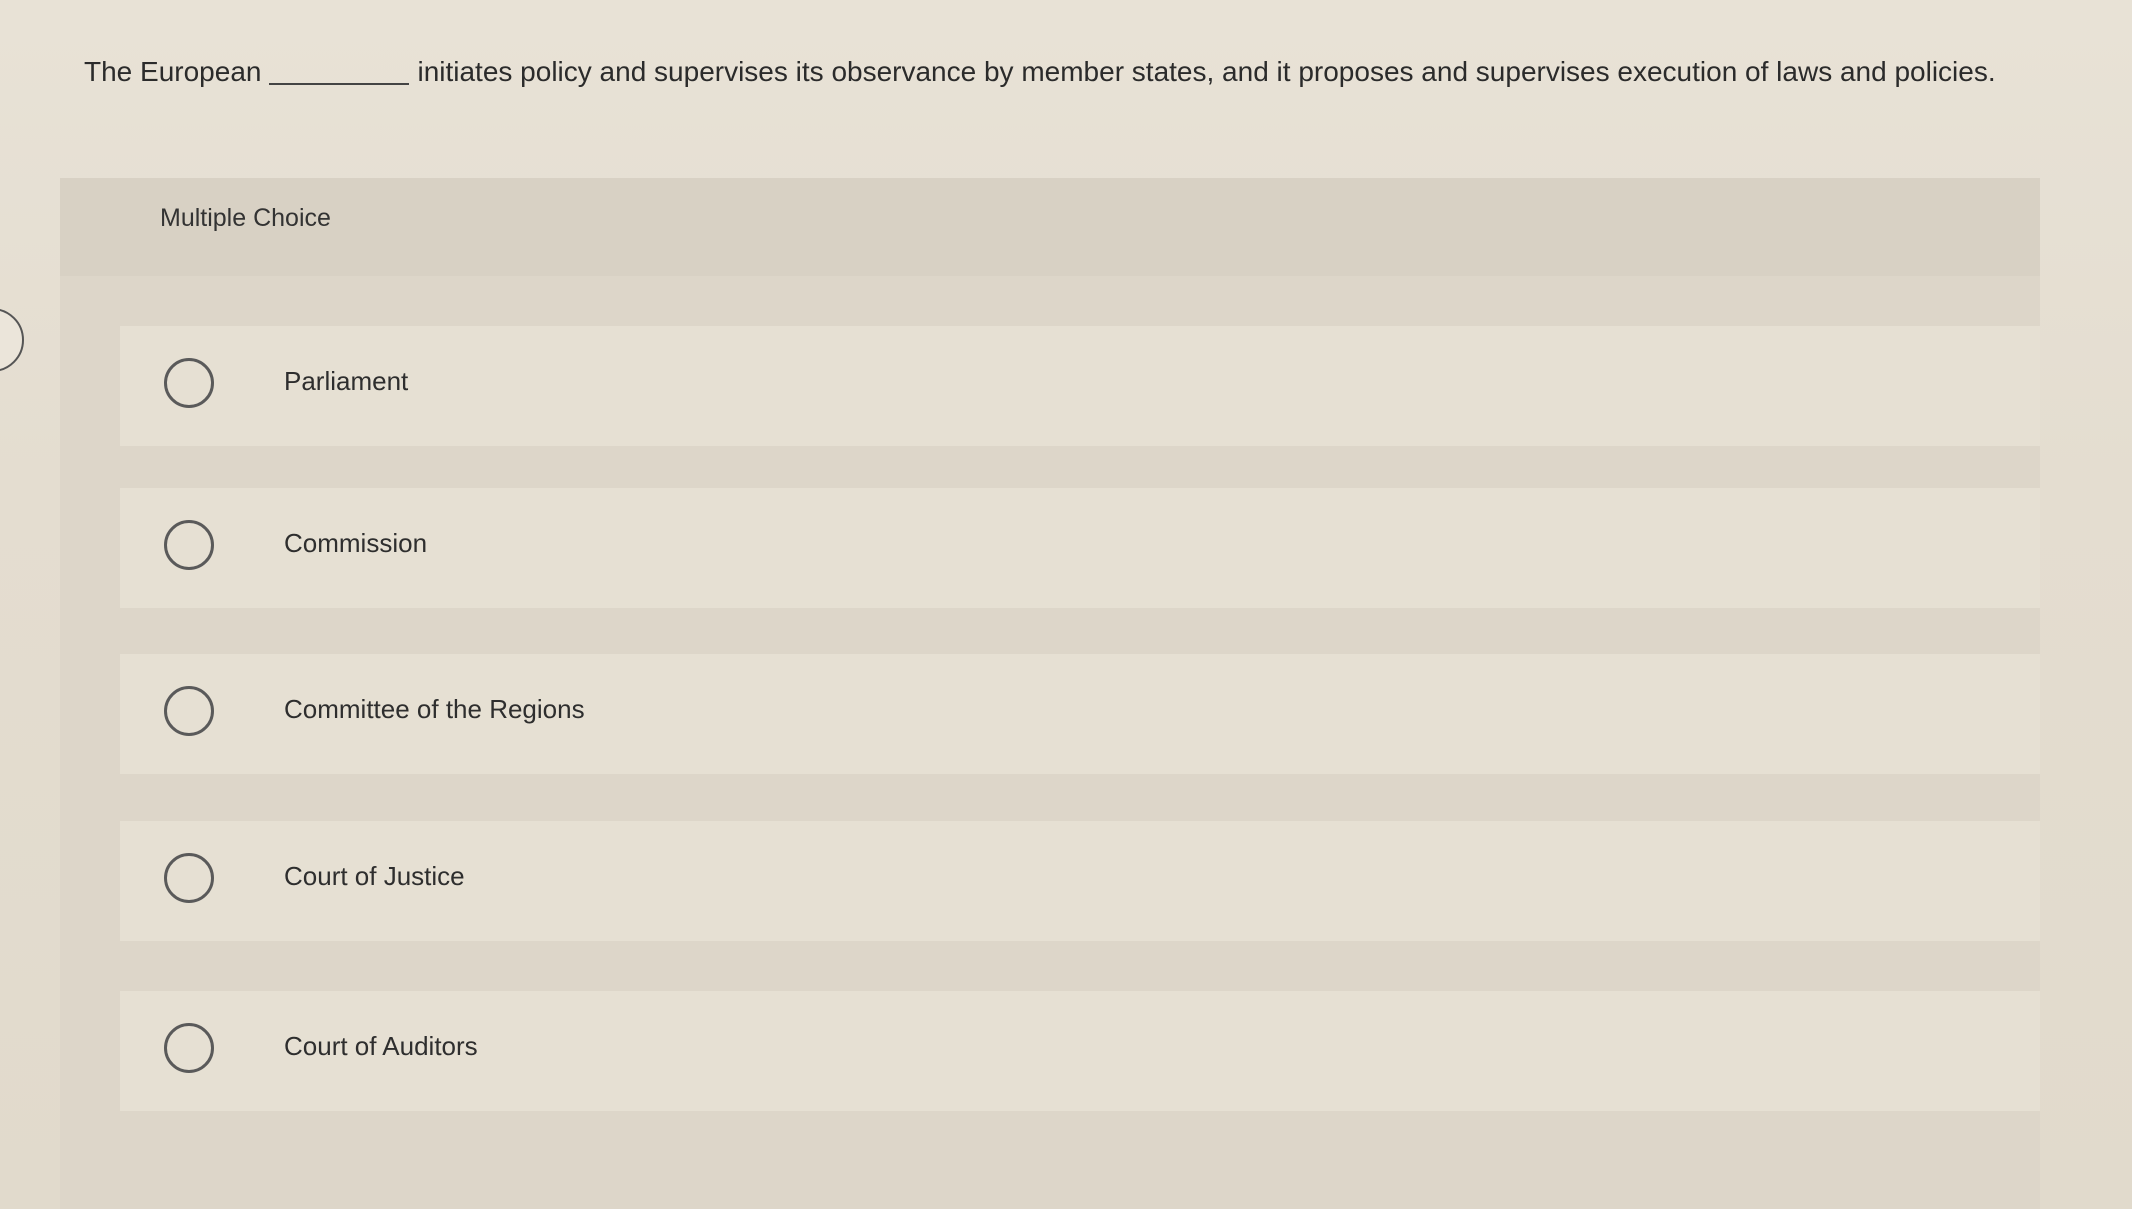 This screenshot has height=1209, width=2132. Describe the element at coordinates (1080, 714) in the screenshot. I see `option-committee-of-the-regions: Committee of the Regions` at that location.